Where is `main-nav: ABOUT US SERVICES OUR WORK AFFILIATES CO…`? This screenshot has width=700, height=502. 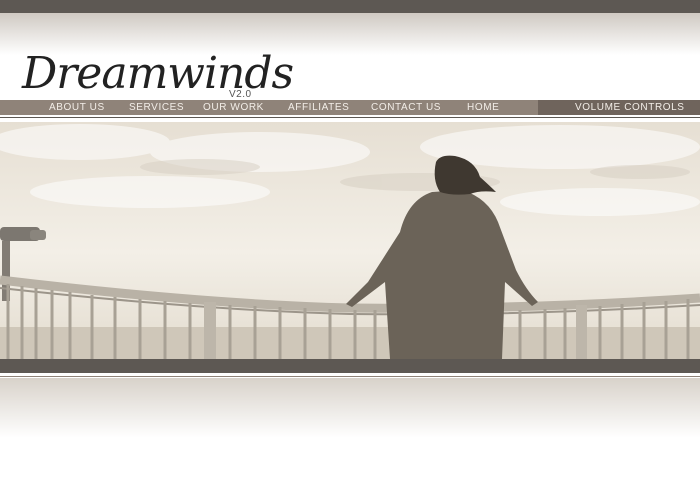
main-nav: ABOUT US SERVICES OUR WORK AFFILIATES CO… is located at coordinates (350, 107).